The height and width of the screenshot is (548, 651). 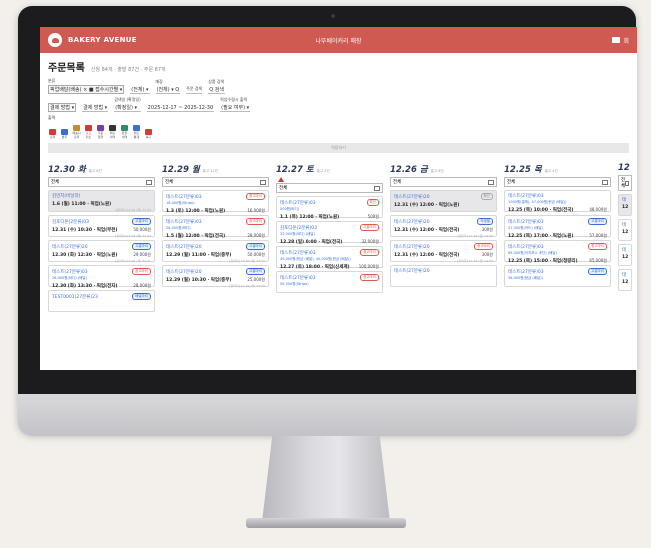 I want to click on order-status-badge: 배달마리, so click(x=141, y=296).